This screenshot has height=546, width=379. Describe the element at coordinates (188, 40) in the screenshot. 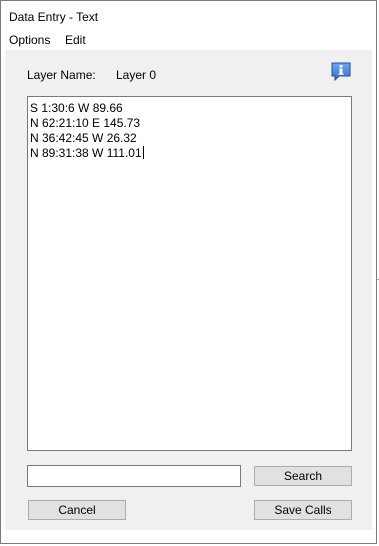

I see `menu-bar: Options Edit` at that location.